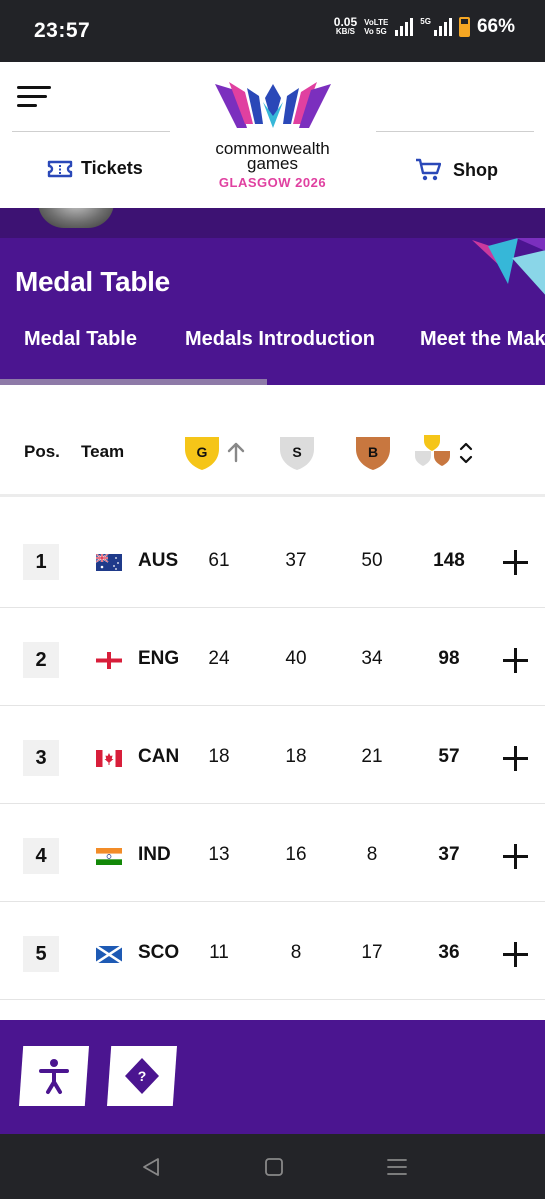 The width and height of the screenshot is (545, 1199). I want to click on network-type: 5G, so click(425, 21).